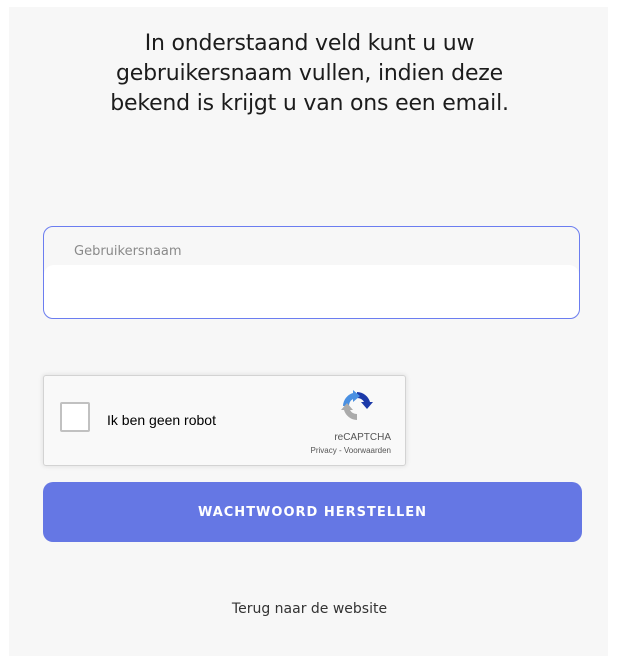  What do you see at coordinates (309, 609) in the screenshot?
I see `back-to-website-link: Terug naar de website` at bounding box center [309, 609].